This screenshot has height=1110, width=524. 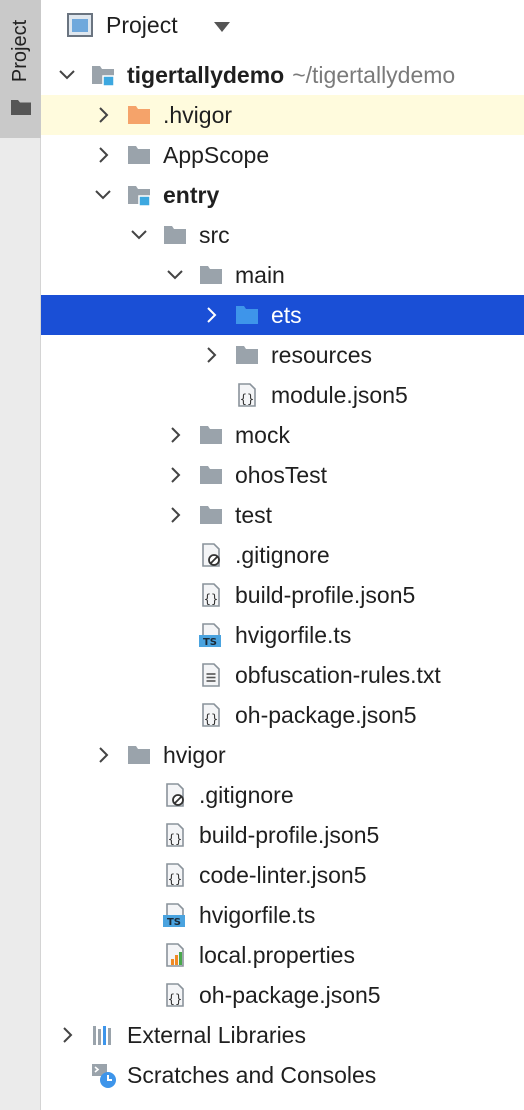 What do you see at coordinates (277, 955) in the screenshot?
I see `tree-item-name: local.properties` at bounding box center [277, 955].